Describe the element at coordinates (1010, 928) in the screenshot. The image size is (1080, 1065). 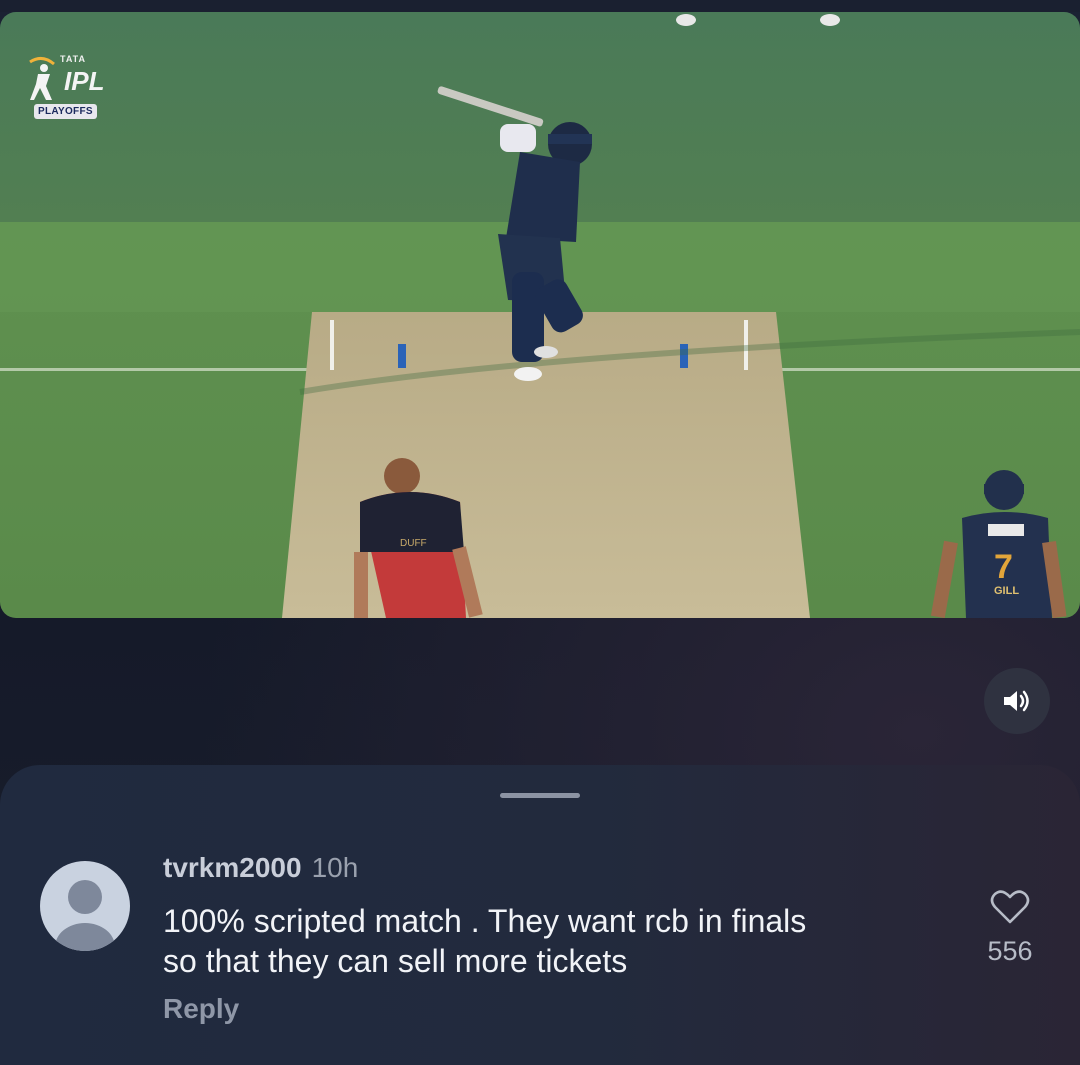
I see `like-control: 556` at that location.